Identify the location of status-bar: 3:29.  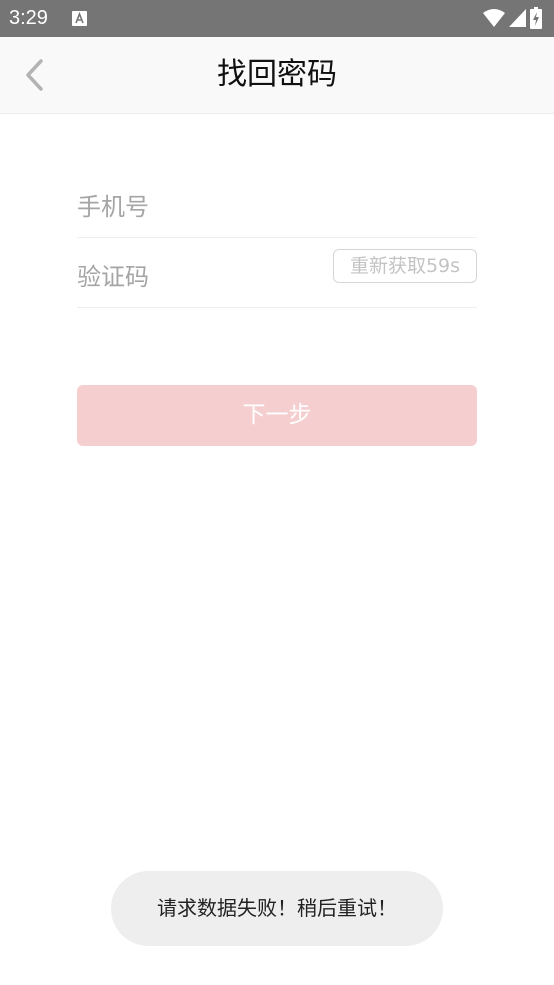
(277, 18).